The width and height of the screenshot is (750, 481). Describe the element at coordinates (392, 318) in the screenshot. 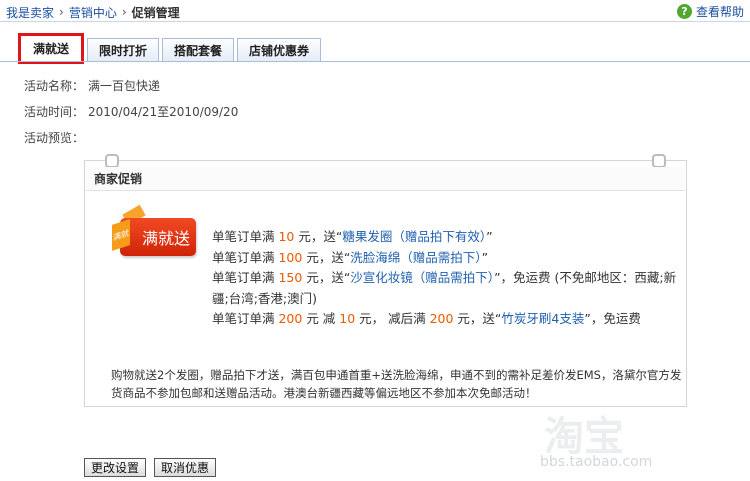

I see `rule-text: 元， 减后满` at that location.